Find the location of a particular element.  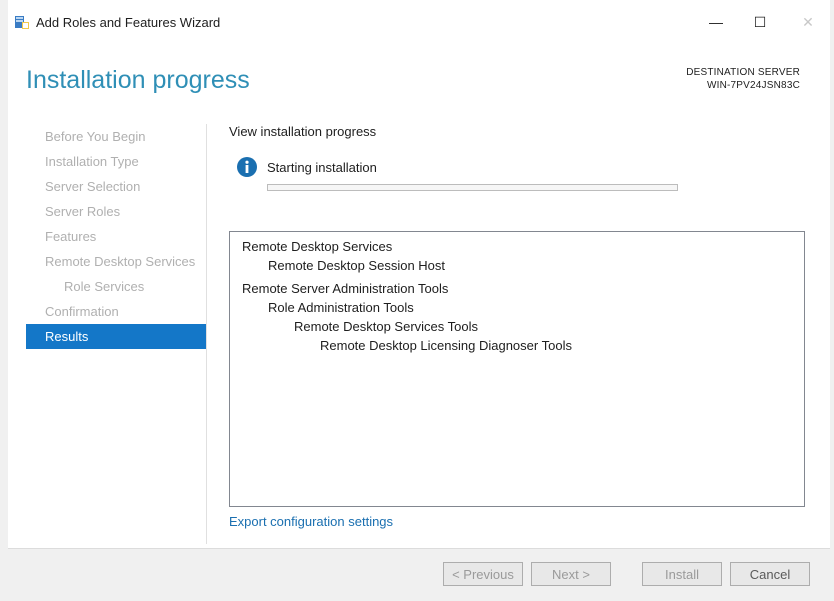

nav-item-results: Results is located at coordinates (116, 336).